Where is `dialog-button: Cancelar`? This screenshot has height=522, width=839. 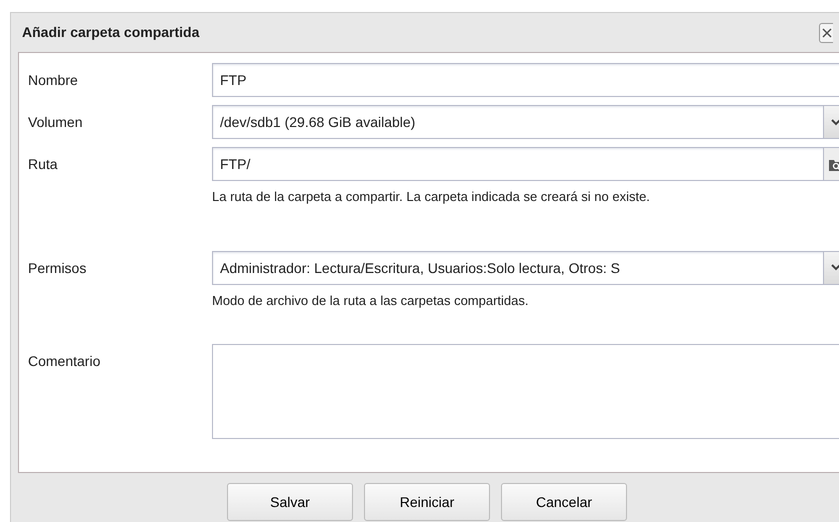 dialog-button: Cancelar is located at coordinates (564, 502).